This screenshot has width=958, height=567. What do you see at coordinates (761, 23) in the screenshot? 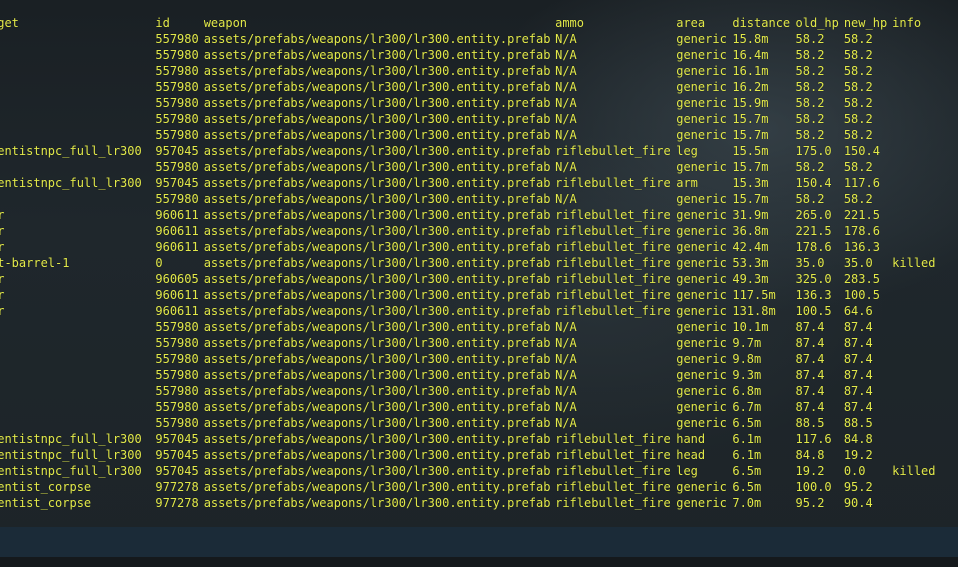
I see `header-distance: distance` at bounding box center [761, 23].